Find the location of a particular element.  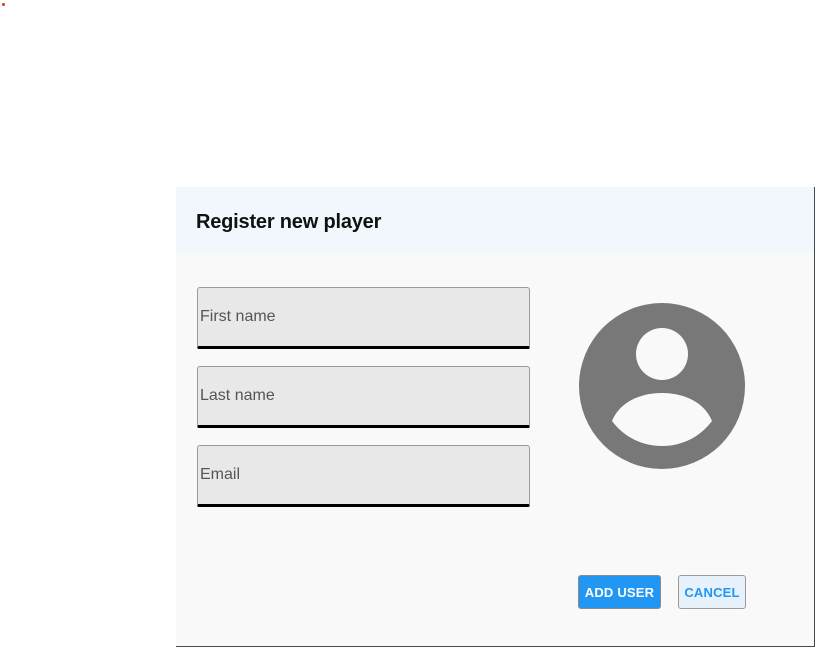

account-circle-icon is located at coordinates (662, 386).